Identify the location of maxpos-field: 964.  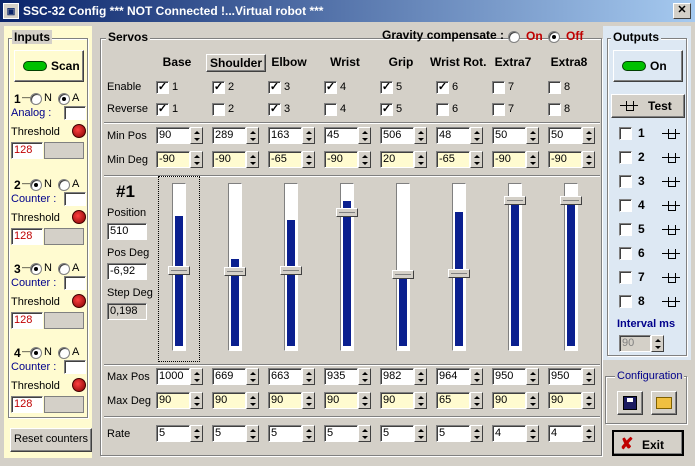
(453, 376).